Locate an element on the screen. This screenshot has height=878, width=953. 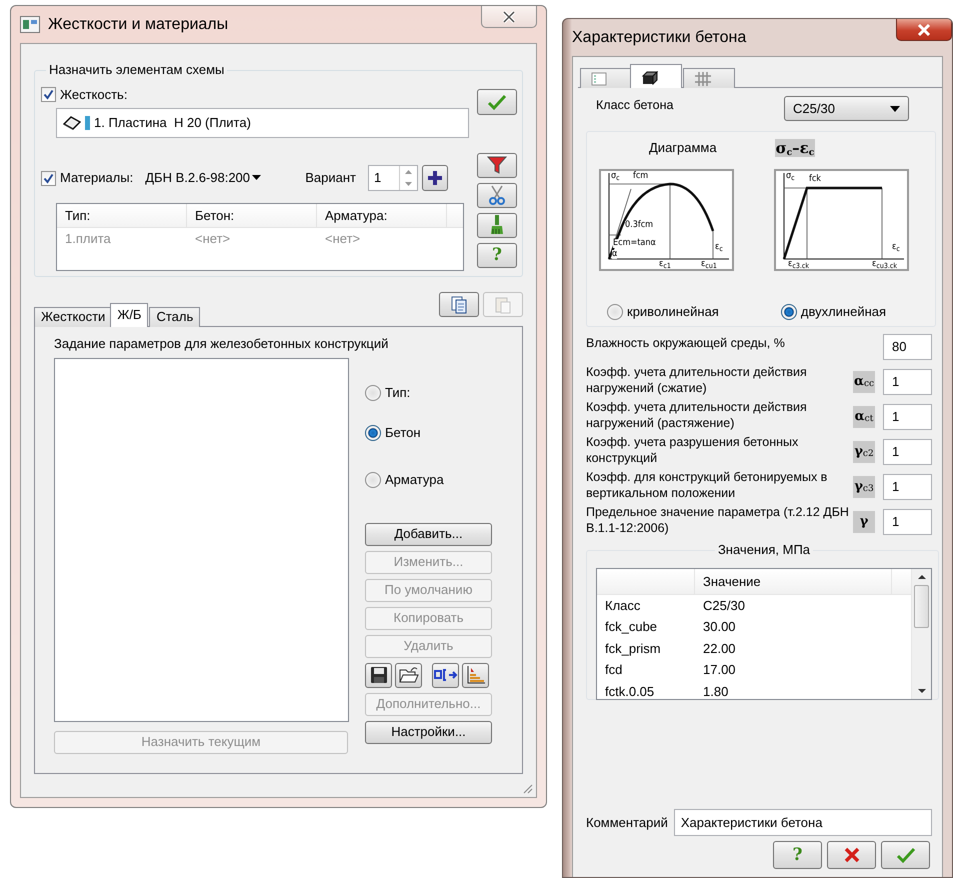
symbol-label: α$_{ct}$ is located at coordinates (864, 417).